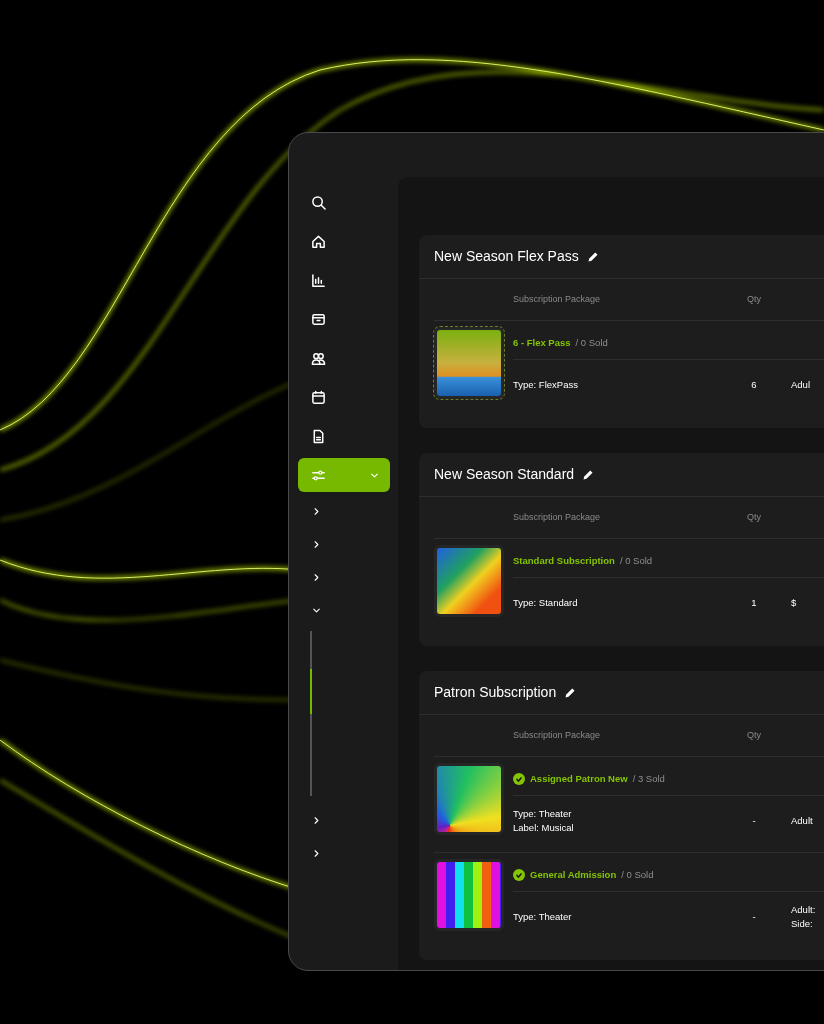 This screenshot has height=1024, width=824. Describe the element at coordinates (543, 916) in the screenshot. I see `package-details: Type: Theater` at that location.